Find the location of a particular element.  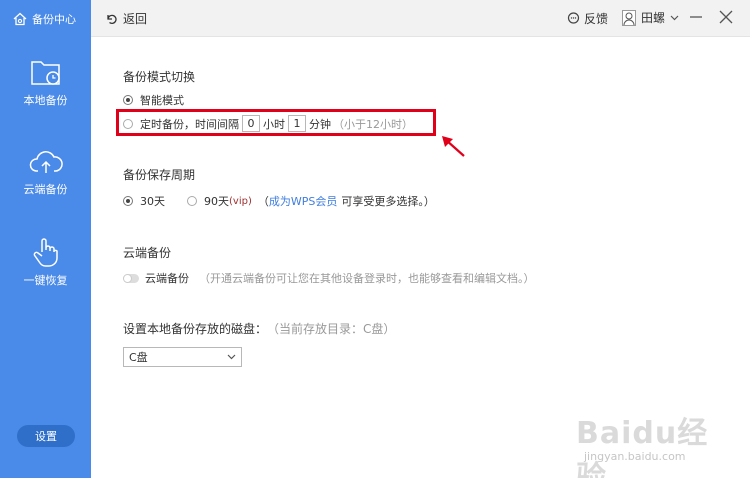

drive-select: C盘 is located at coordinates (182, 357).